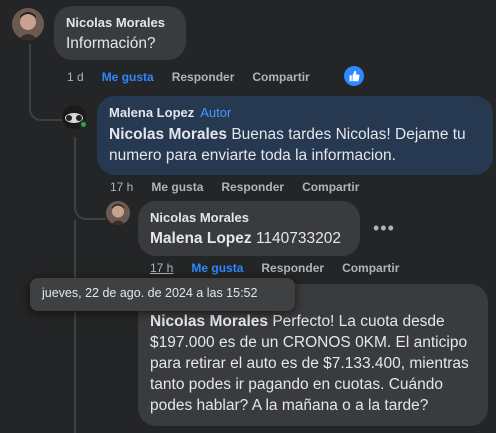 The image size is (496, 433). Describe the element at coordinates (201, 238) in the screenshot. I see `mention-link: Malena Lopez` at that location.